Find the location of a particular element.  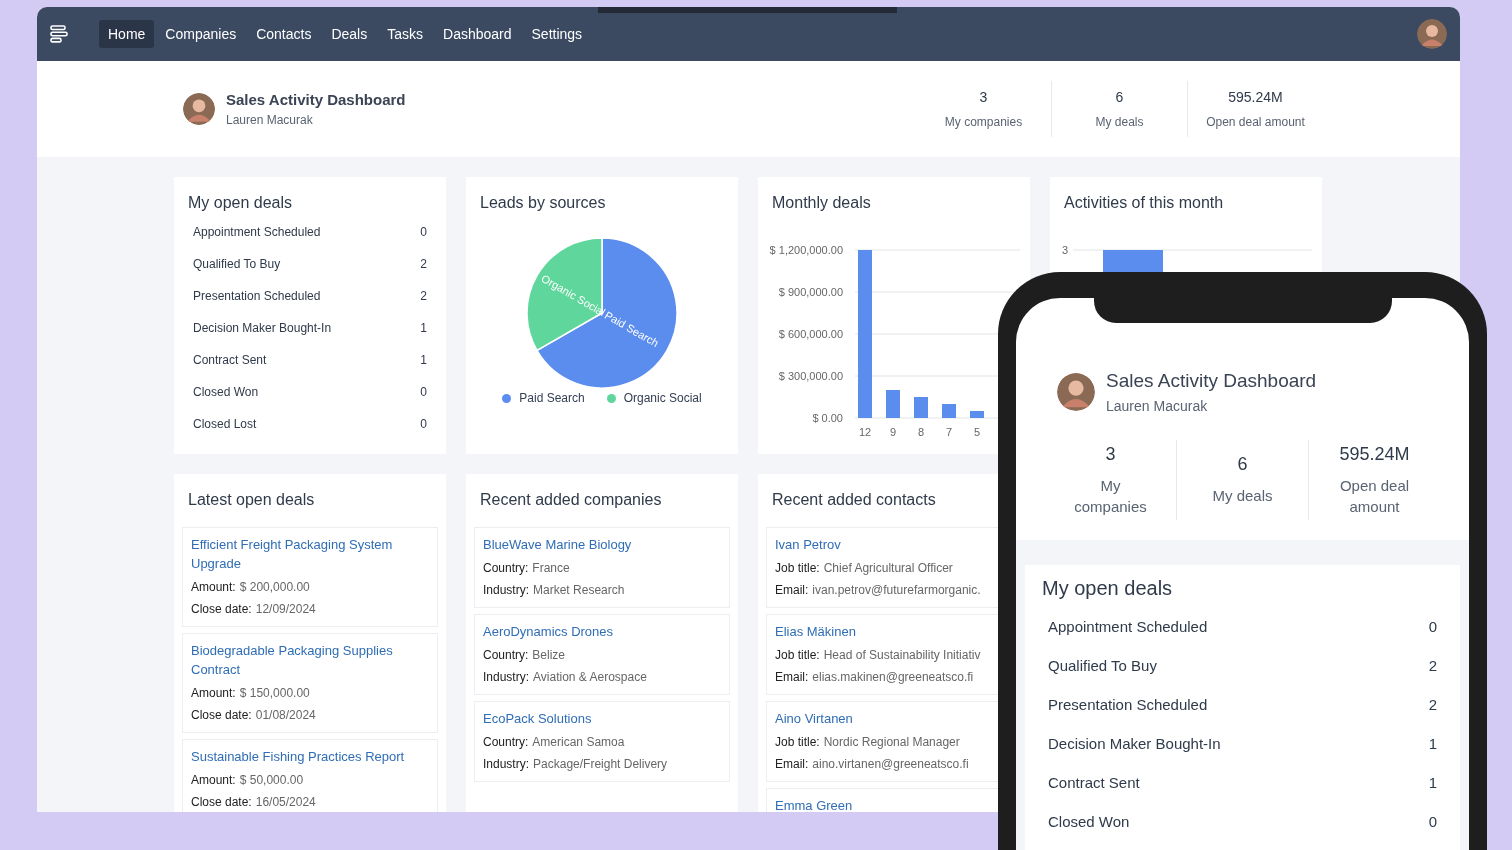

field-value: Market Research is located at coordinates (579, 590).